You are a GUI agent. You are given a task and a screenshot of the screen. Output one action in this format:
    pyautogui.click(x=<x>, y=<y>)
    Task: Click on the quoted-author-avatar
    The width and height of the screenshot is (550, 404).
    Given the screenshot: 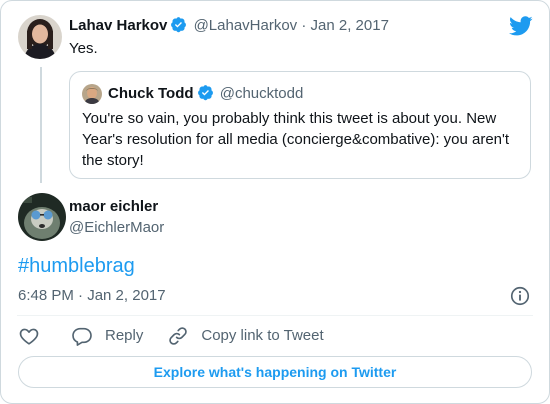 What is the action you would take?
    pyautogui.click(x=92, y=94)
    